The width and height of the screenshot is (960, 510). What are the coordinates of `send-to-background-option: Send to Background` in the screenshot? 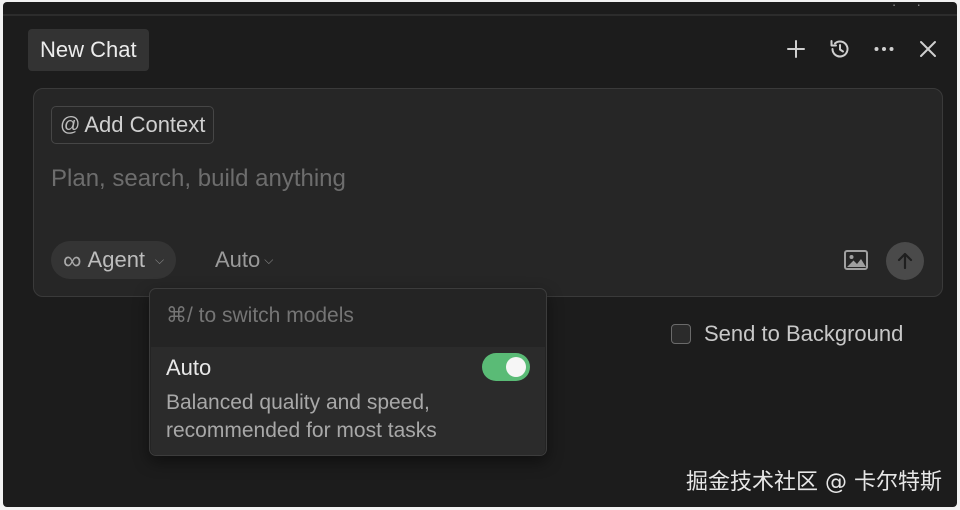 It's located at (787, 334).